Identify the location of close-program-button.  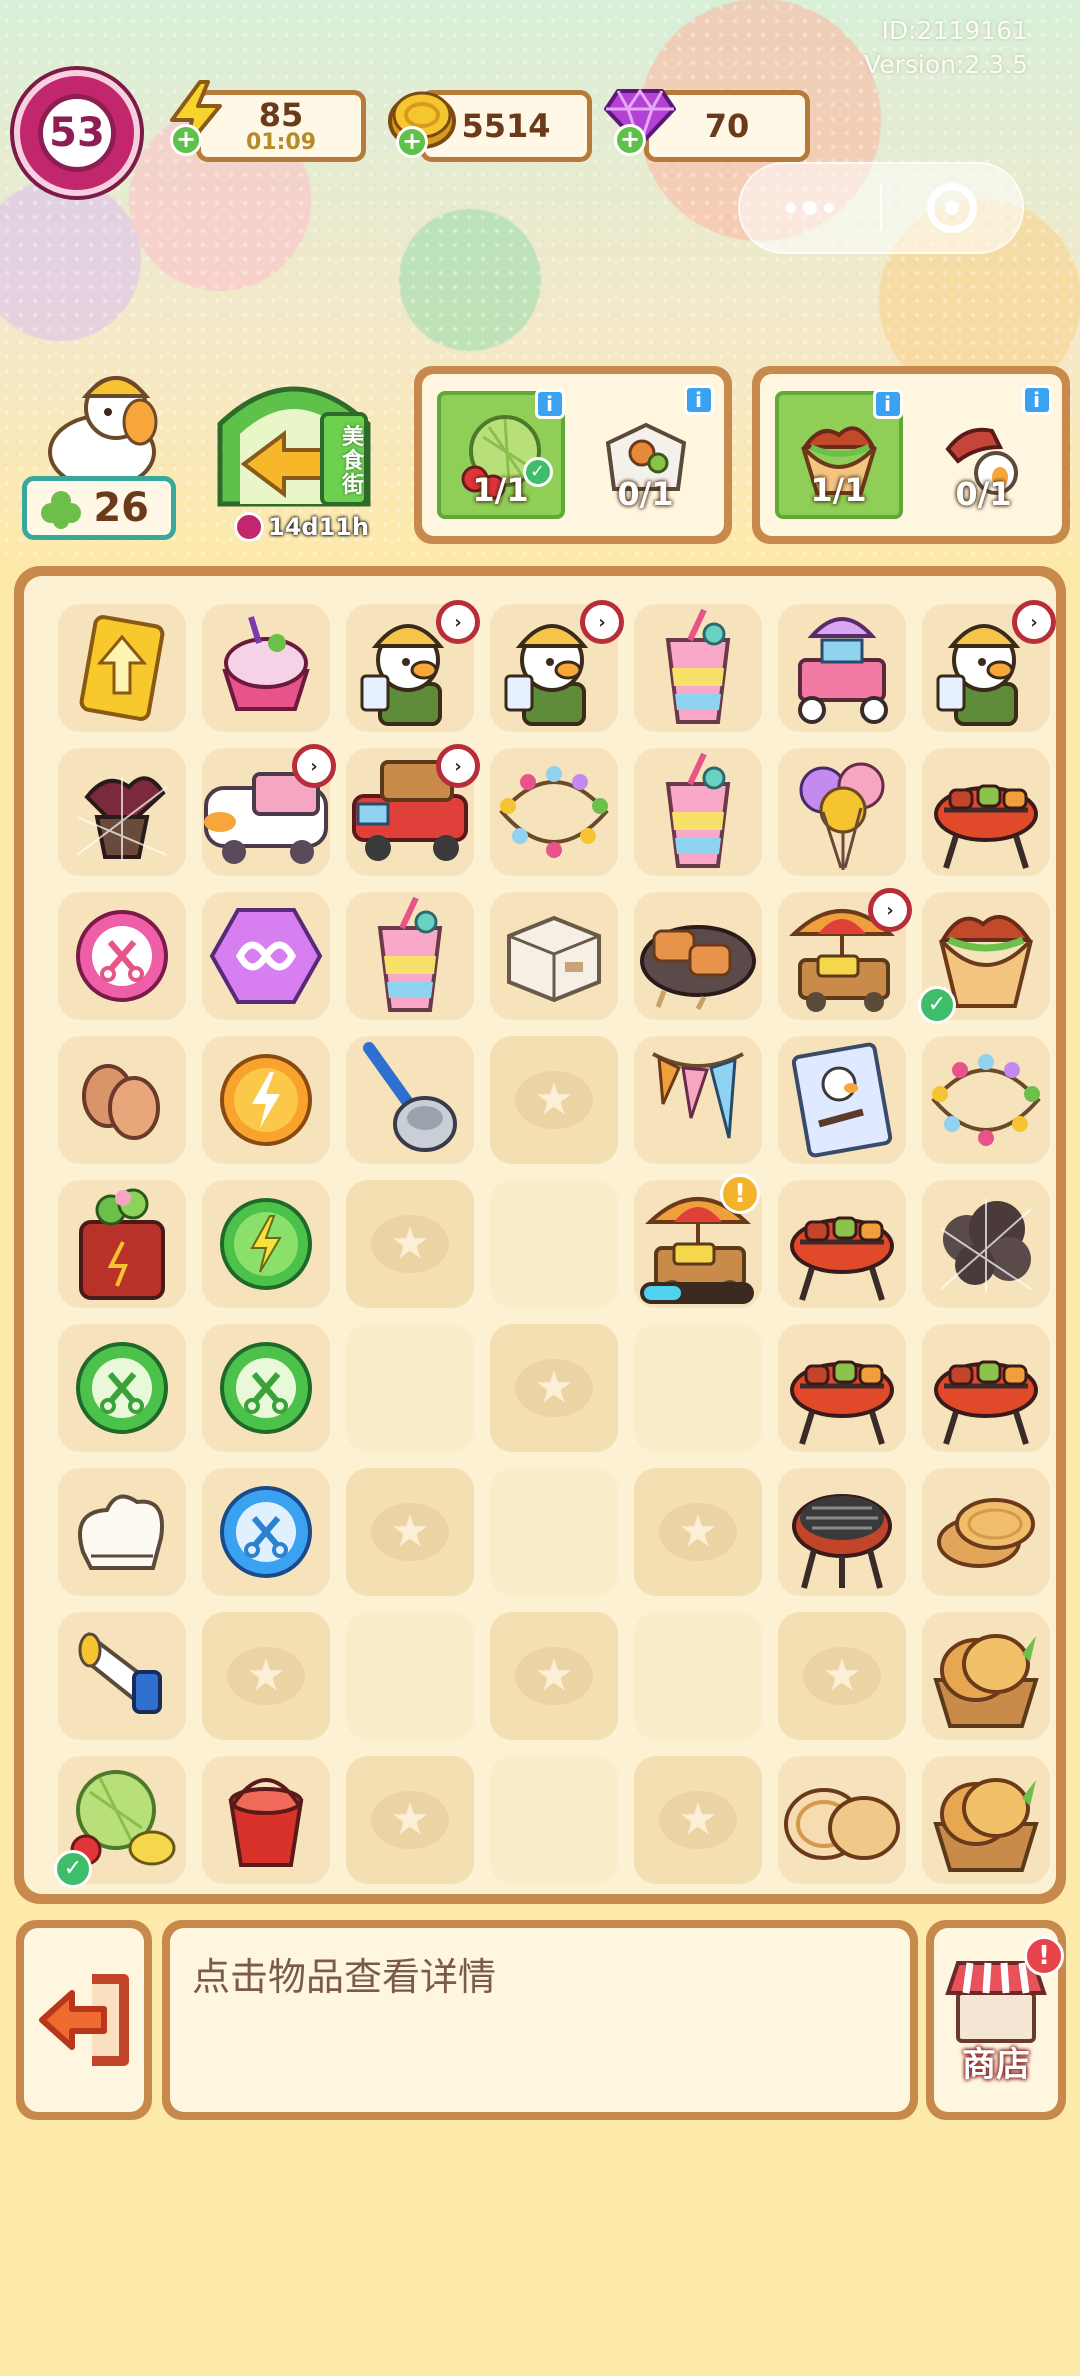
(952, 208).